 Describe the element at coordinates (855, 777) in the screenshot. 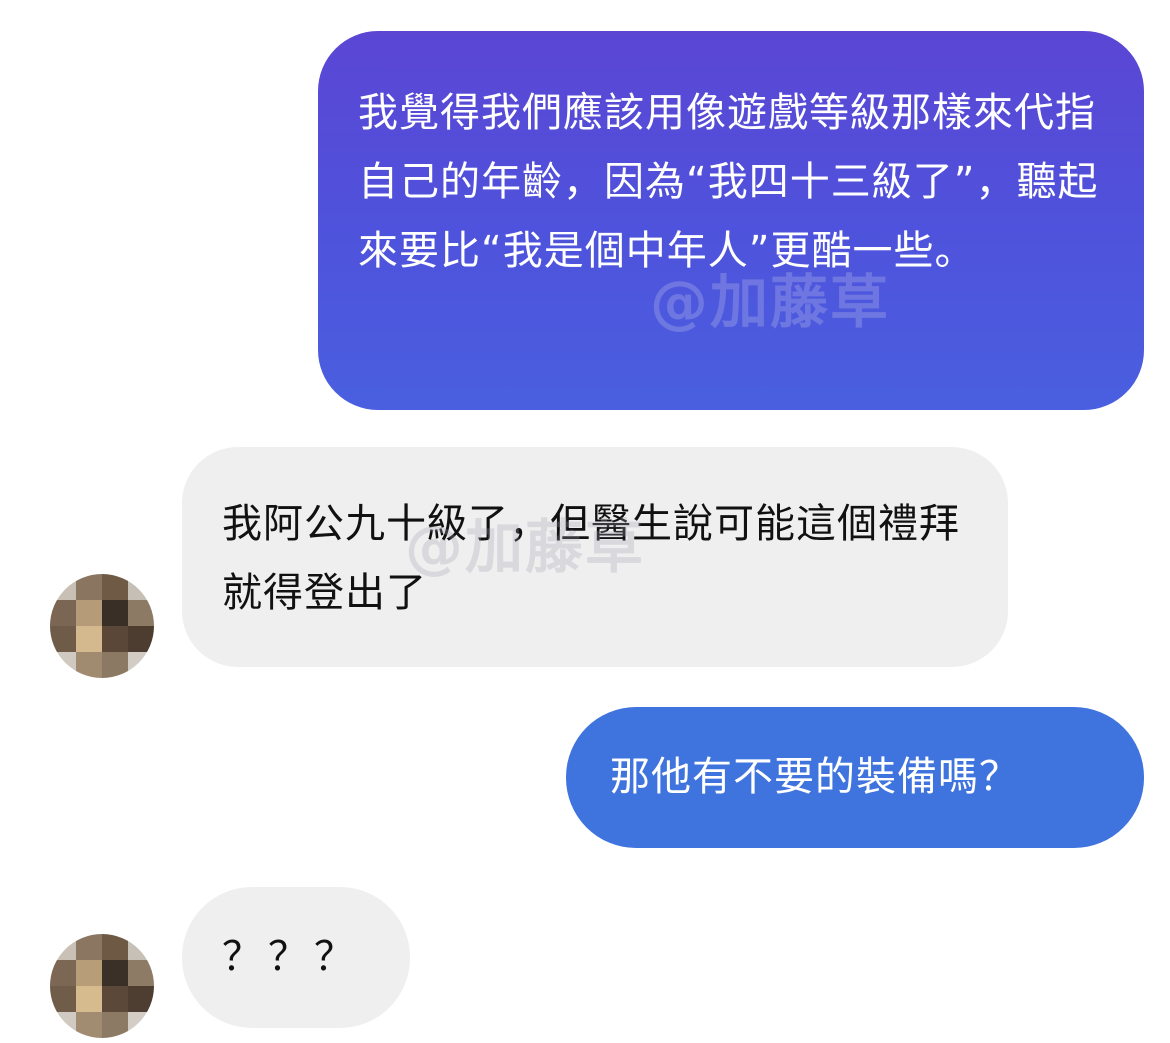

I see `sent-message-bubble: 那他有不要的裝備嗎？` at that location.